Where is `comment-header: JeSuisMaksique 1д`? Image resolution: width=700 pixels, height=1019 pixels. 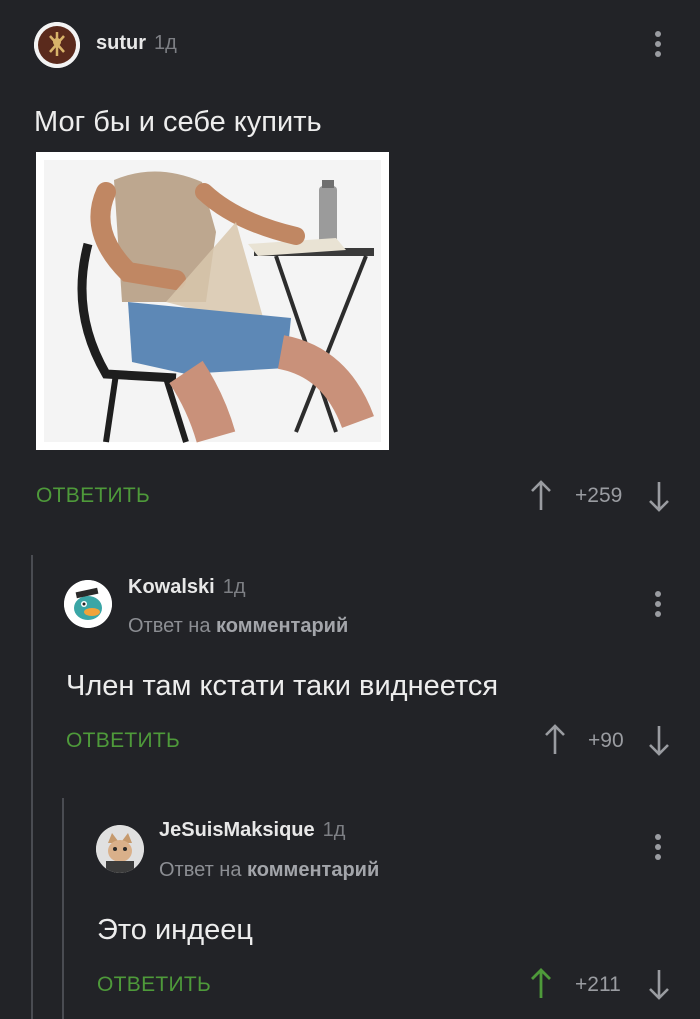 comment-header: JeSuisMaksique 1д is located at coordinates (252, 830).